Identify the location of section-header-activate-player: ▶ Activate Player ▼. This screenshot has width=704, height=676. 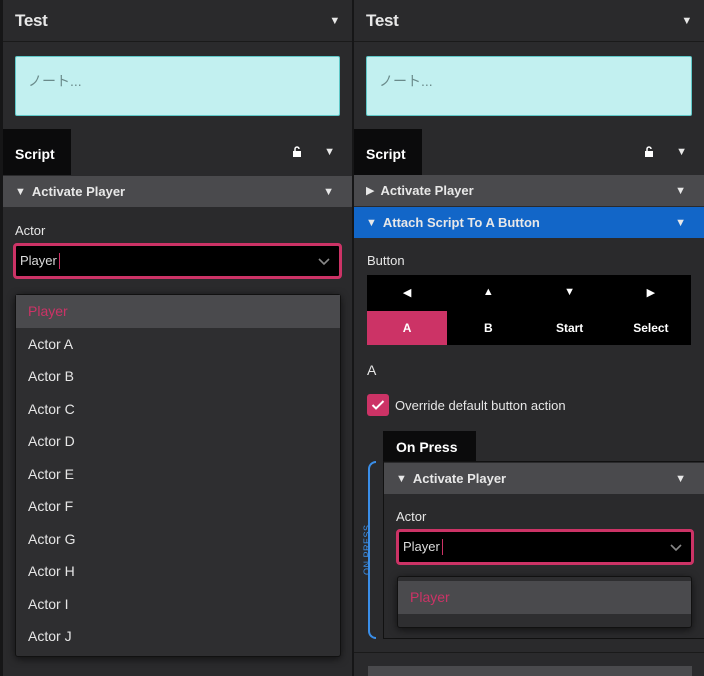
(529, 190).